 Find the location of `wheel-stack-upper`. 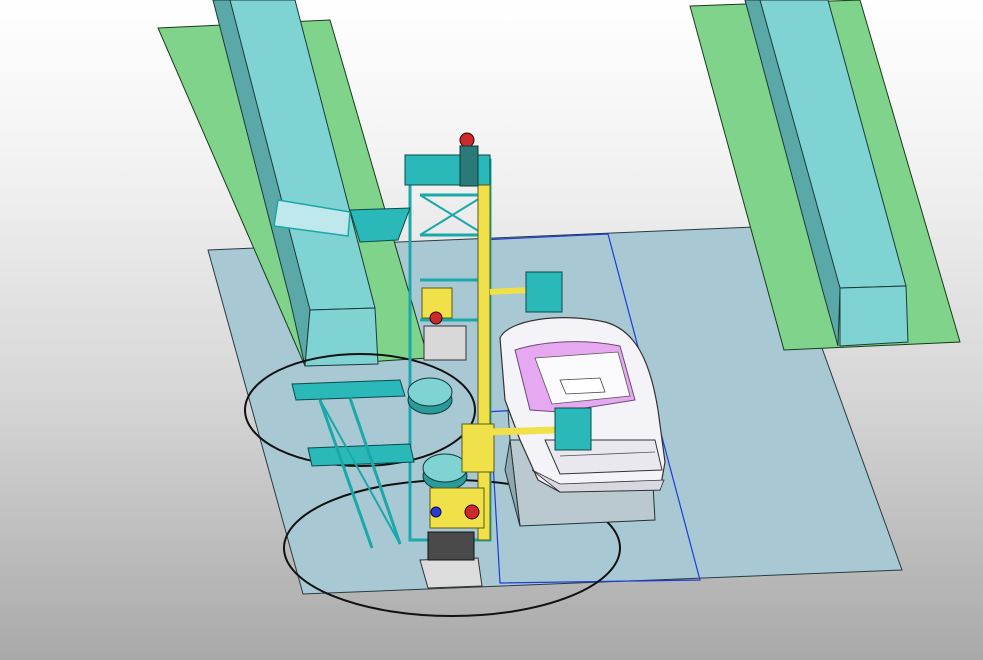

wheel-stack-upper is located at coordinates (430, 396).